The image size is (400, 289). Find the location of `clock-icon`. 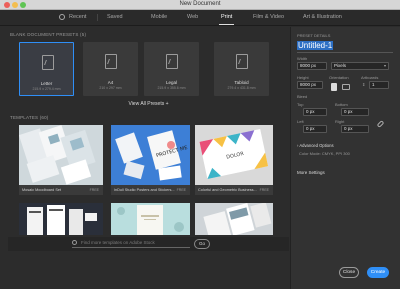

clock-icon is located at coordinates (62, 17).